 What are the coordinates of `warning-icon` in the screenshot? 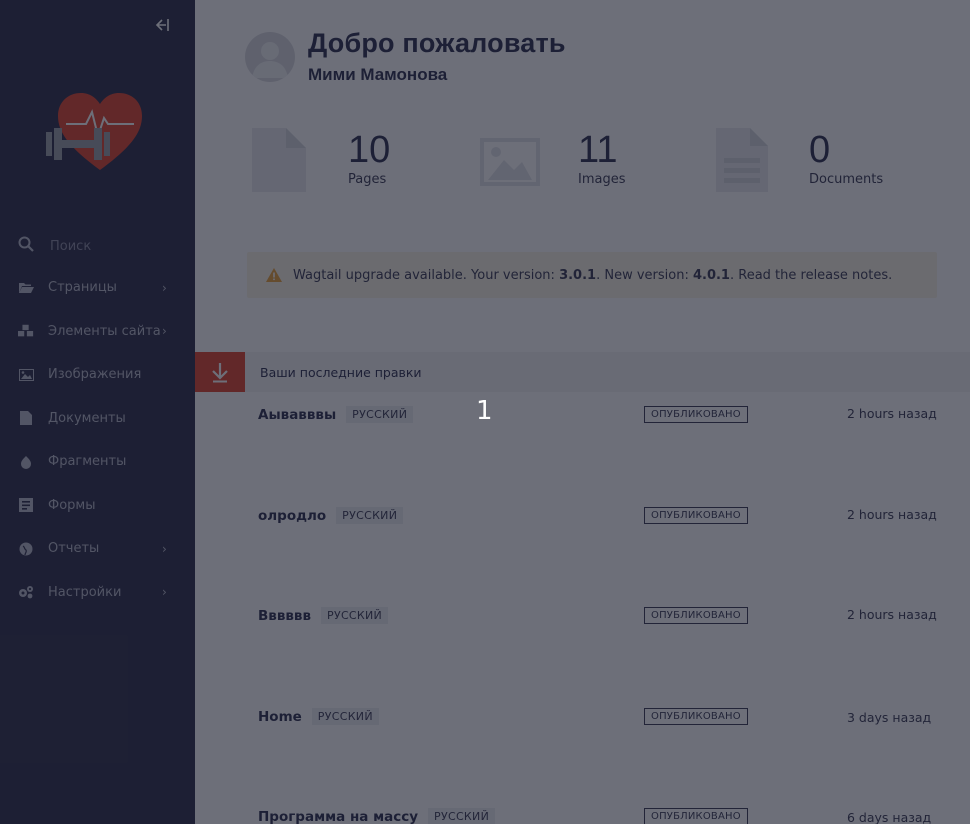 It's located at (274, 275).